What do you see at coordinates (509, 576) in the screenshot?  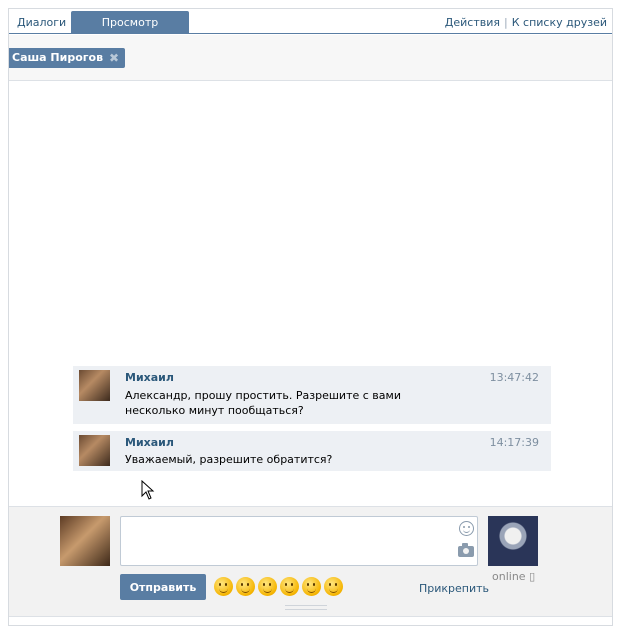 I see `online-label: online` at bounding box center [509, 576].